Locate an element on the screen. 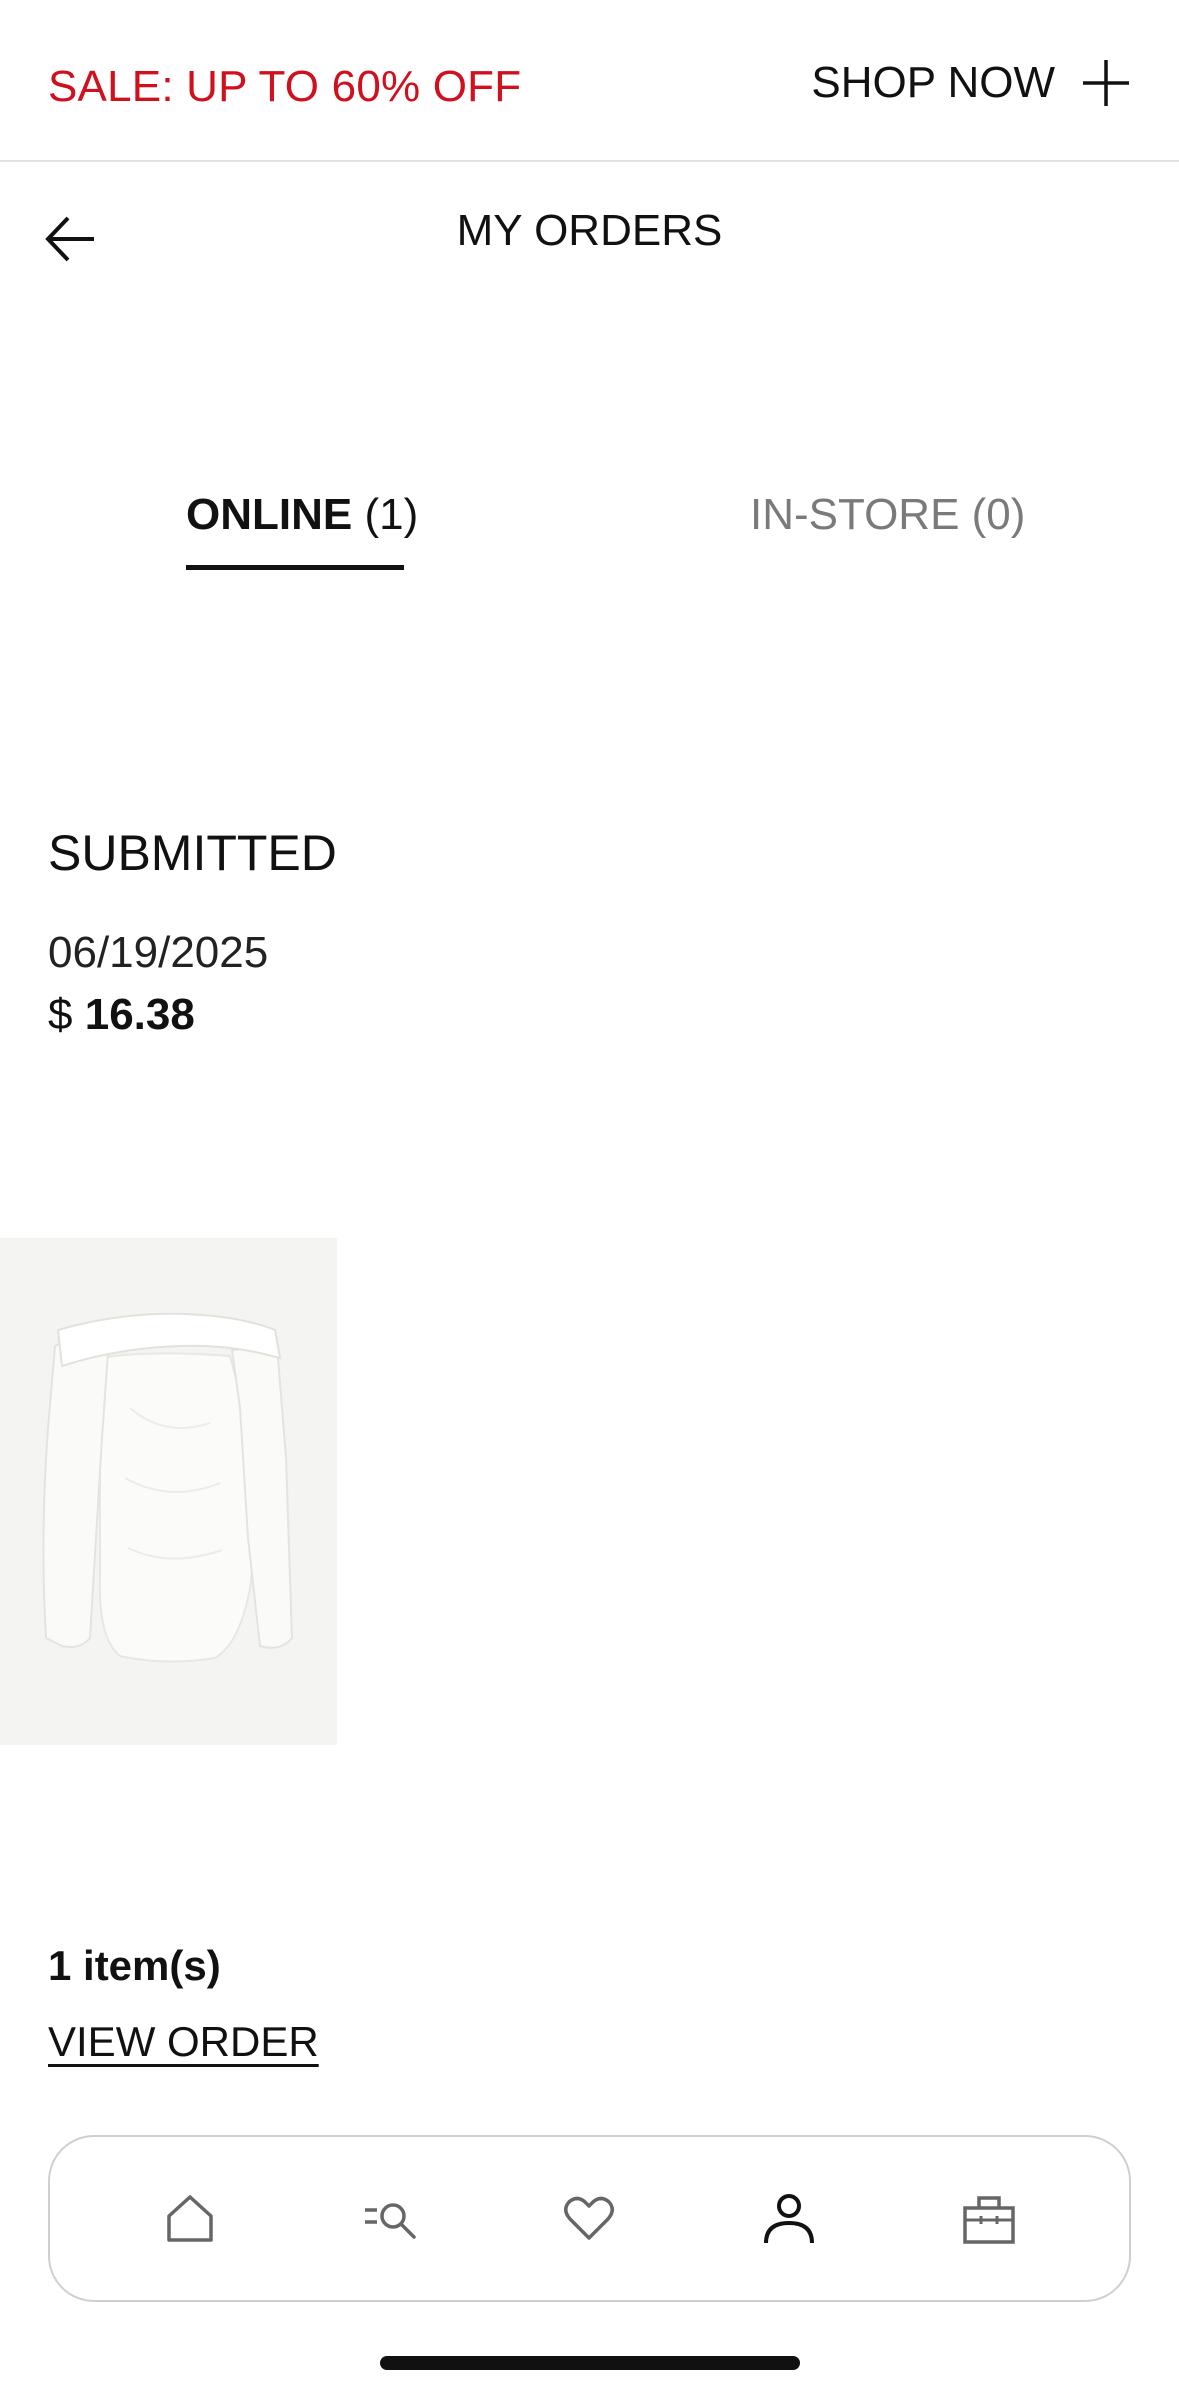  shop-now-label: SHOP NOW is located at coordinates (933, 82).